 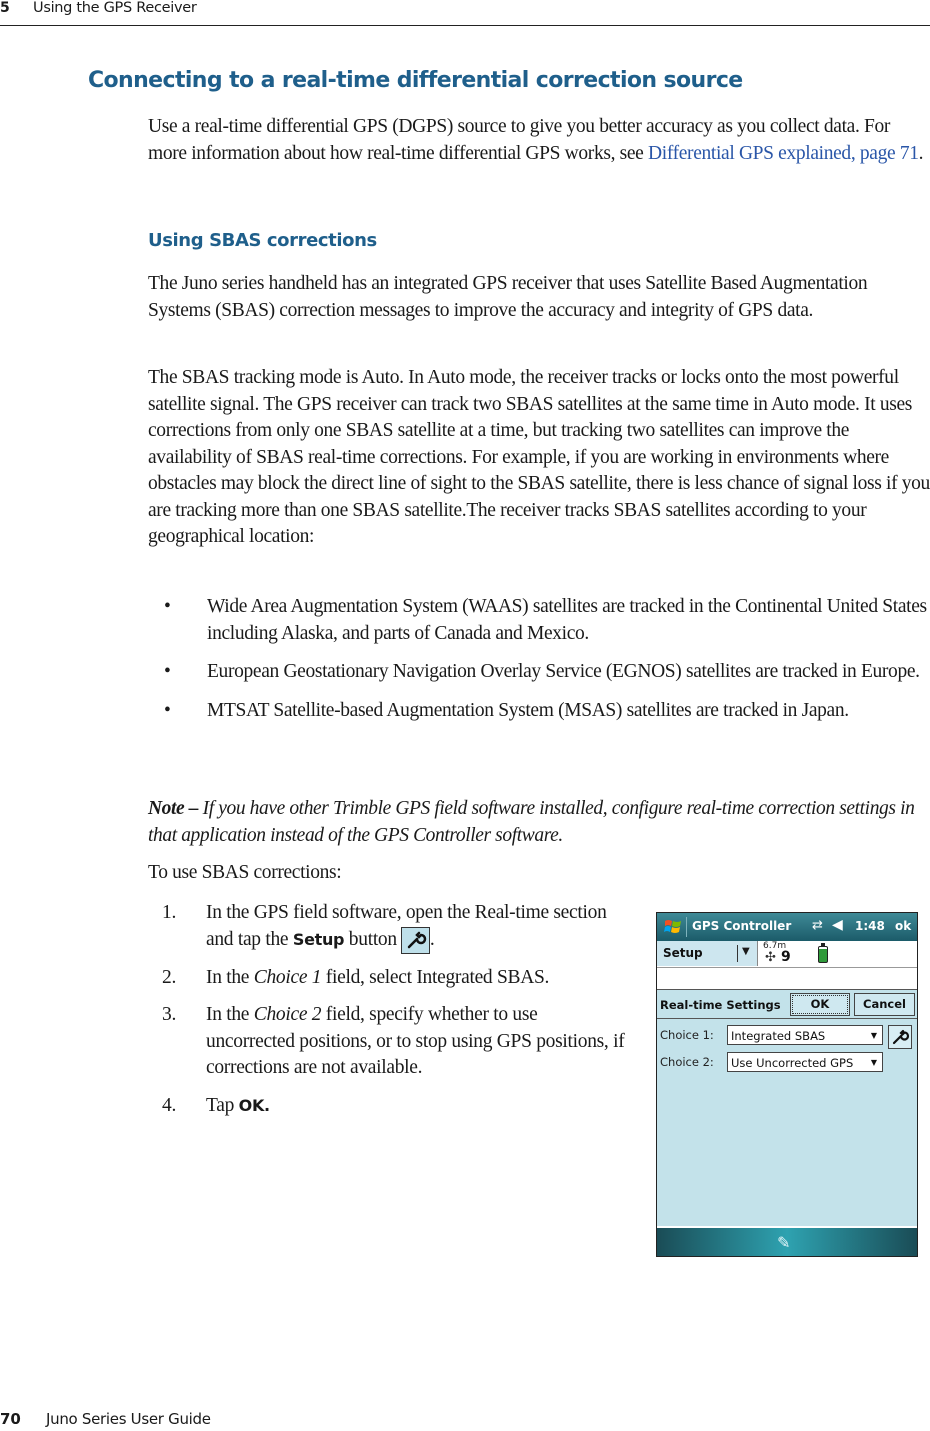 What do you see at coordinates (220, 1105) in the screenshot?
I see `step-text: Tap` at bounding box center [220, 1105].